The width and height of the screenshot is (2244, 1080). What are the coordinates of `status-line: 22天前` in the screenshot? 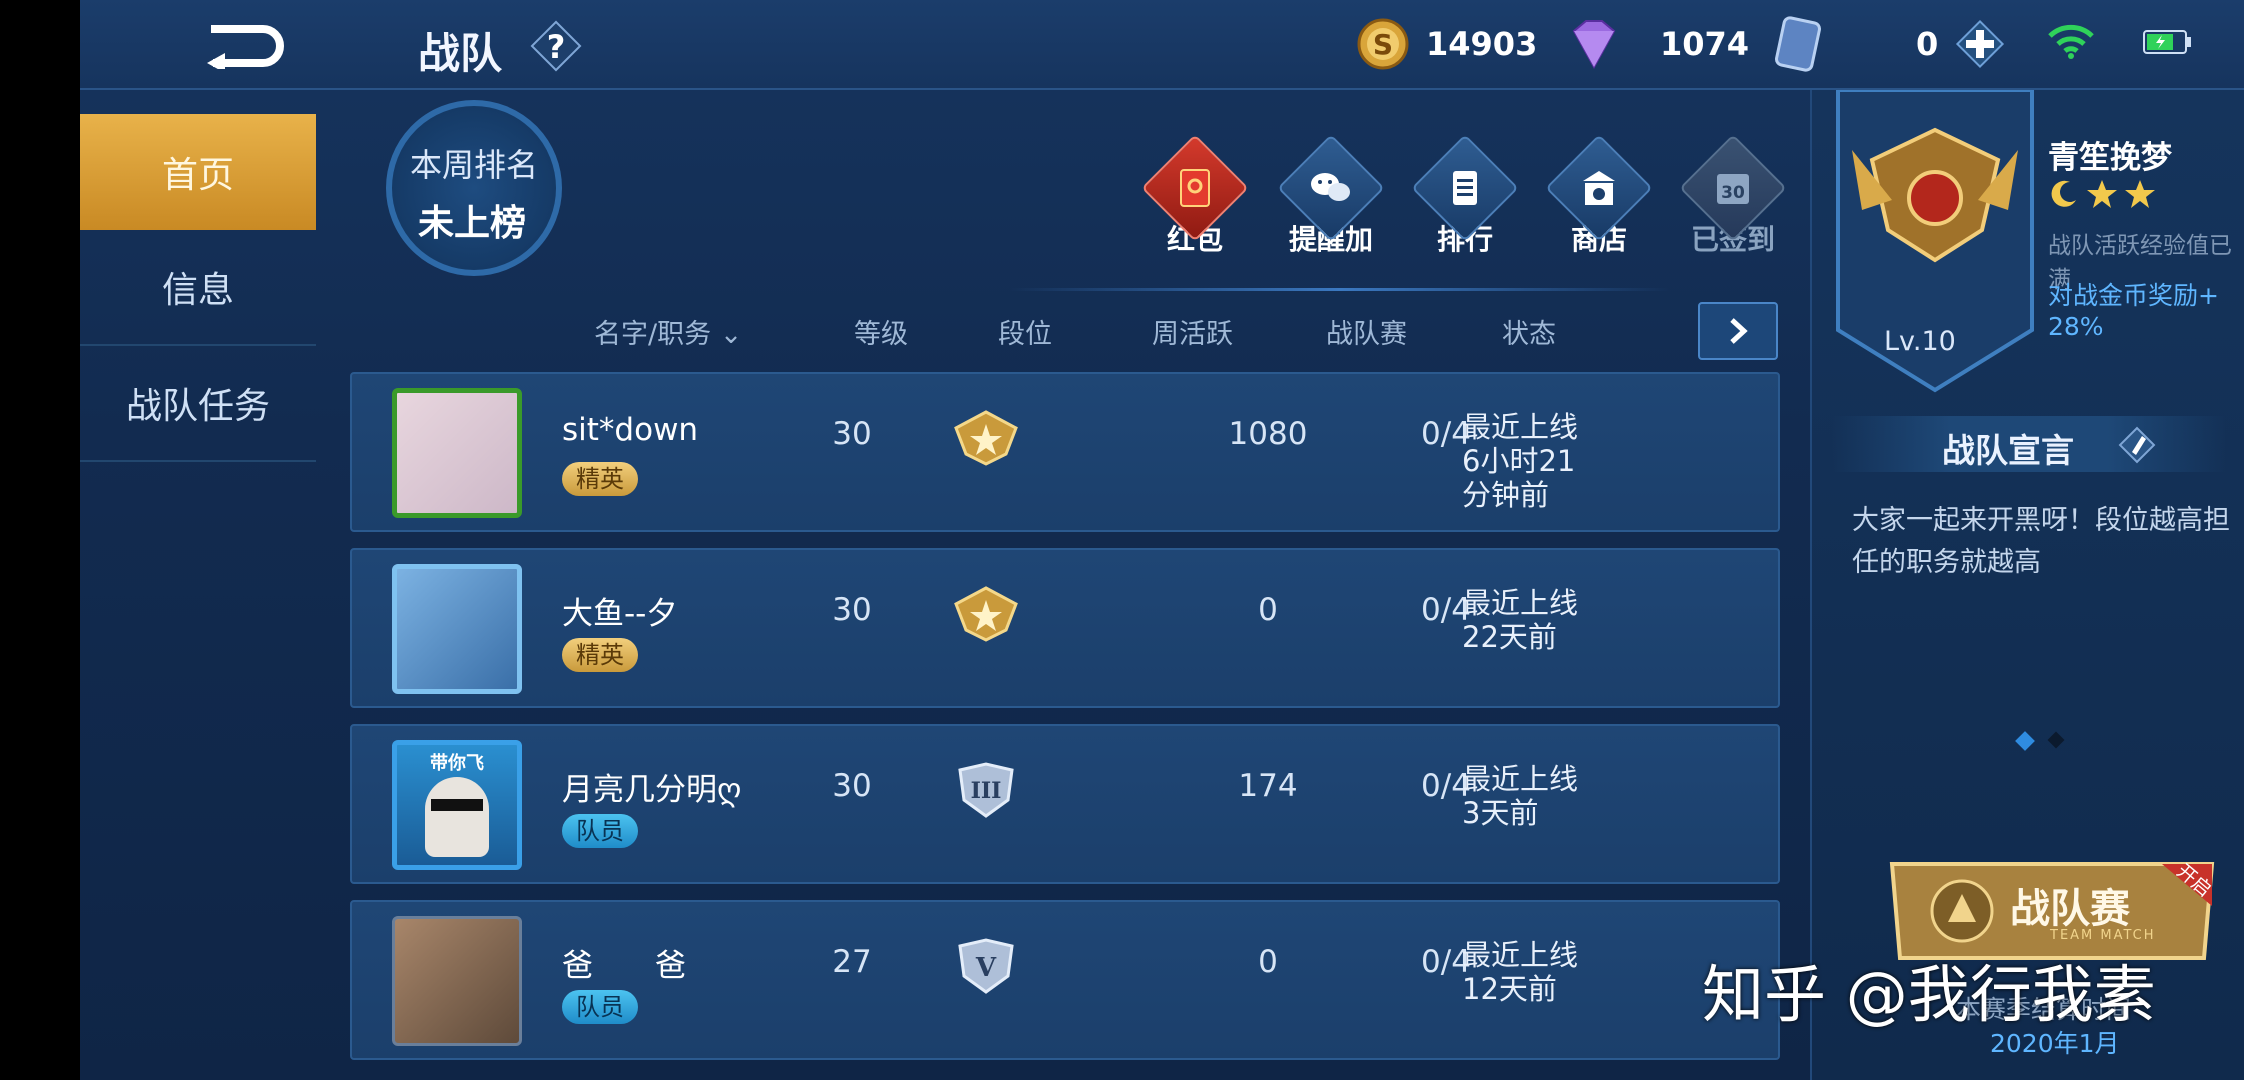 It's located at (1509, 637).